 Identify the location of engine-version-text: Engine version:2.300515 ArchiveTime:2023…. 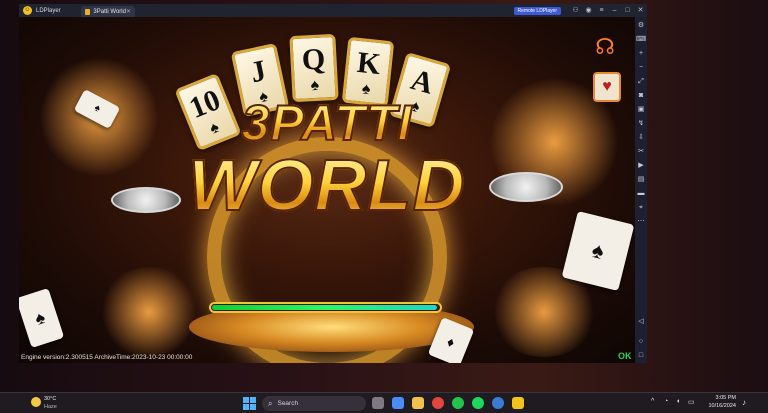
(107, 357).